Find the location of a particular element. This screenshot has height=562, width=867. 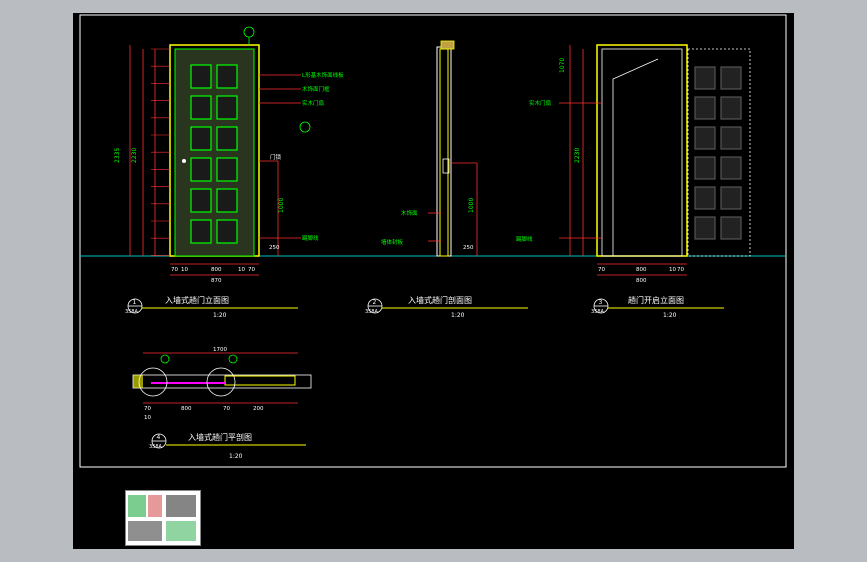

door-leaf is located at coordinates (214, 152).